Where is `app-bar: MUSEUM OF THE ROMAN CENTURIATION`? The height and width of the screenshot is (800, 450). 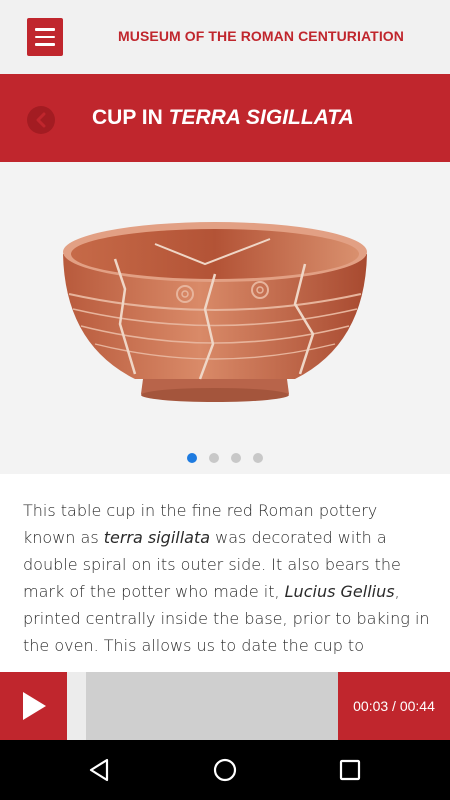
app-bar: MUSEUM OF THE ROMAN CENTURIATION is located at coordinates (225, 37).